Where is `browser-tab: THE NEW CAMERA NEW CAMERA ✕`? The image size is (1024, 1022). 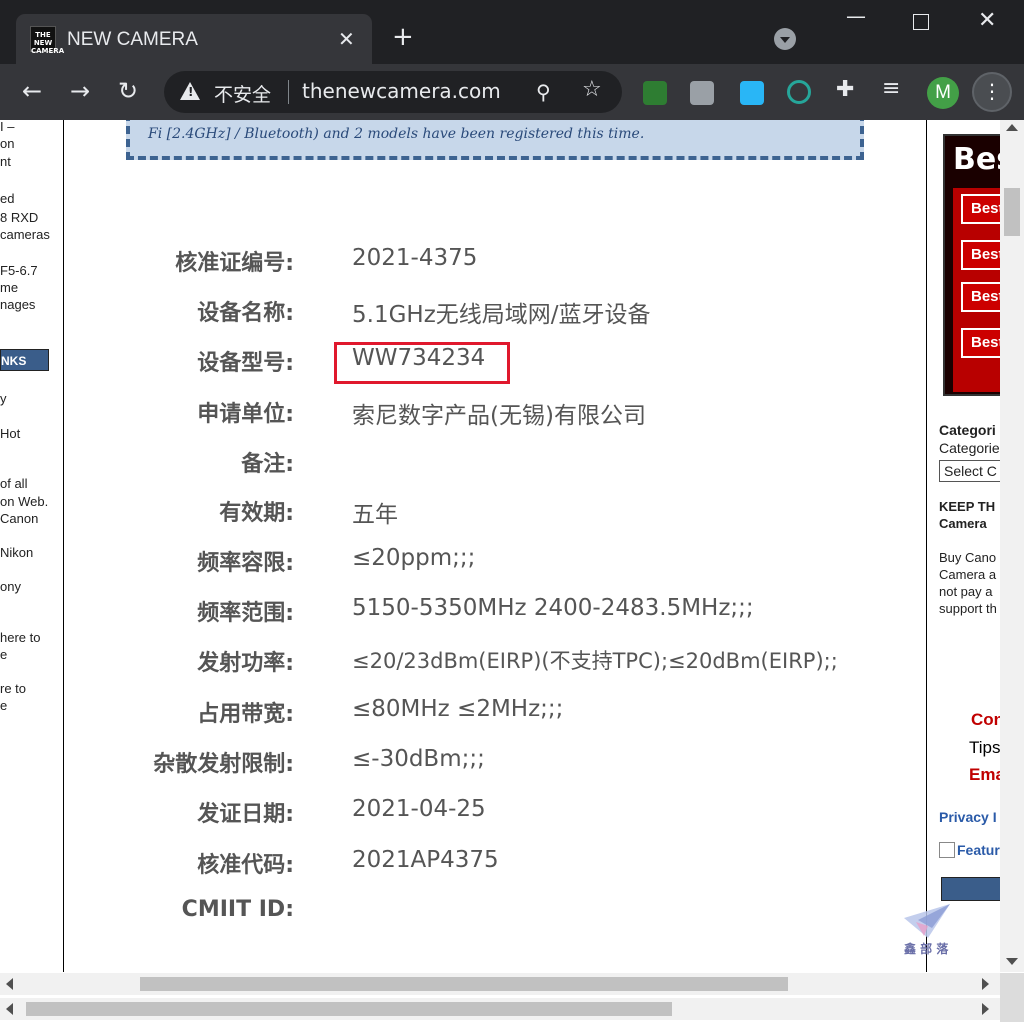 browser-tab: THE NEW CAMERA NEW CAMERA ✕ is located at coordinates (194, 39).